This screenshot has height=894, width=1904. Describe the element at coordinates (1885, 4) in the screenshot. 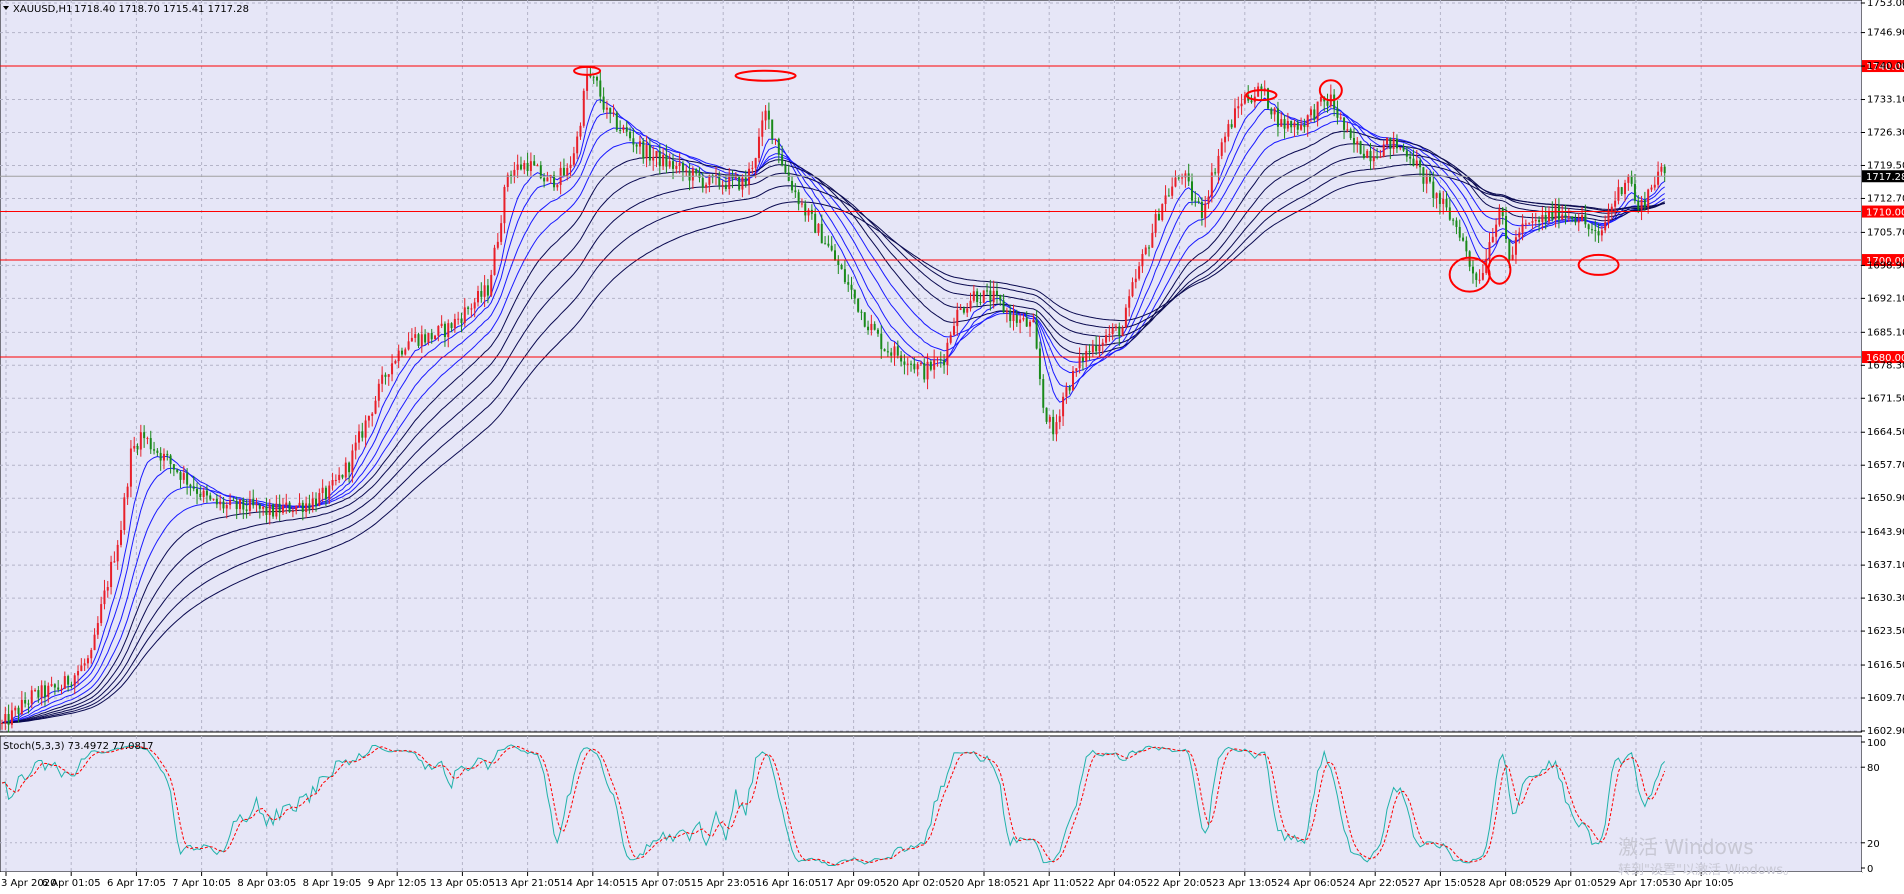

I see `price-tick-label: 1753.00` at that location.